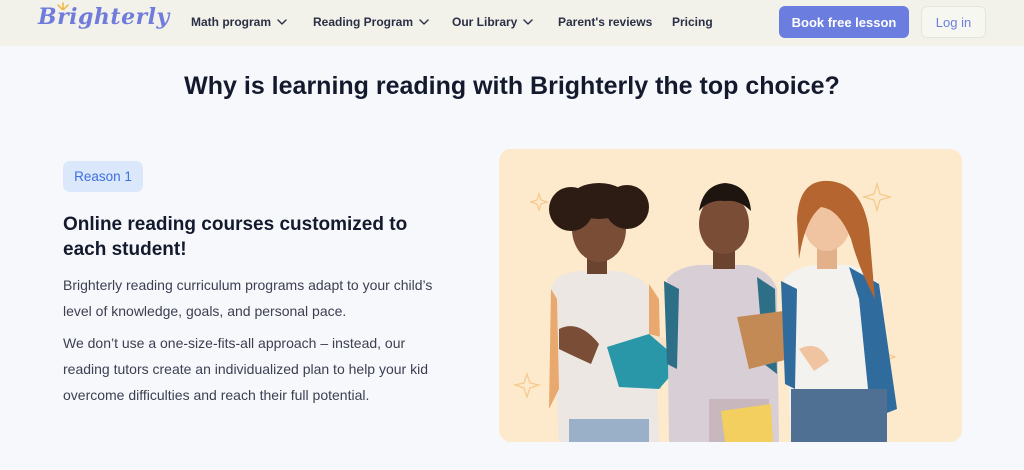 The image size is (1024, 470). What do you see at coordinates (844, 22) in the screenshot?
I see `book-free-lesson-button: Book free lesson` at bounding box center [844, 22].